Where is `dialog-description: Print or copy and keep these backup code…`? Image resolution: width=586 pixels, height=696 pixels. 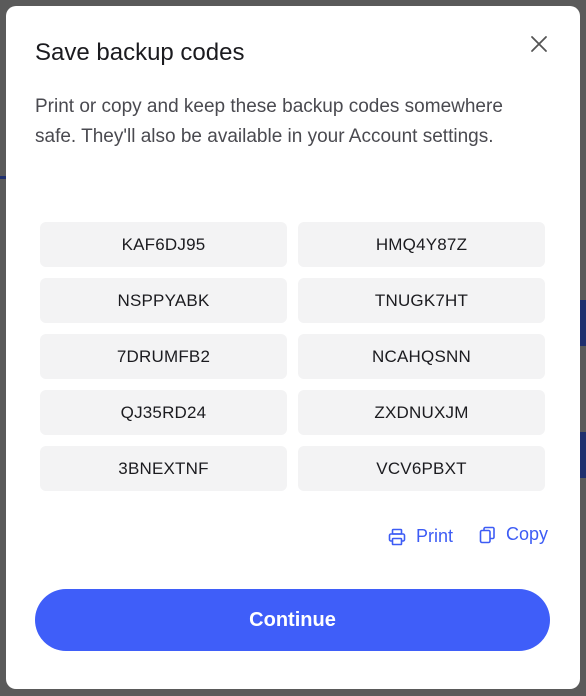
dialog-description: Print or copy and keep these backup code… is located at coordinates (269, 121).